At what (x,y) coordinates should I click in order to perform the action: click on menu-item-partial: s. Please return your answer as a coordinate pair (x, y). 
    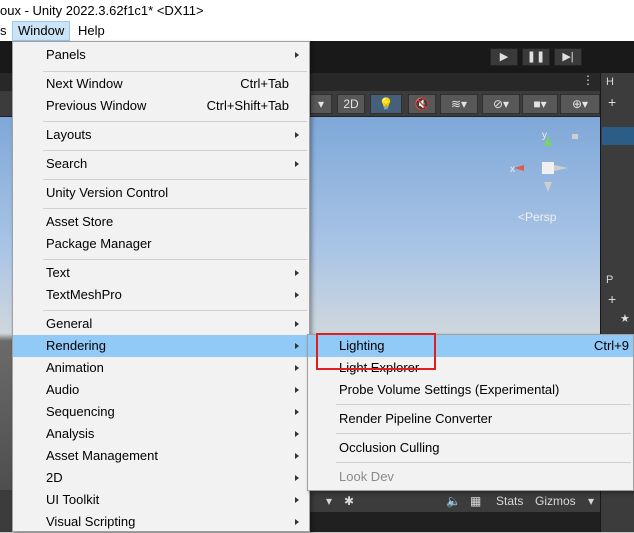
    Looking at the image, I should click on (5, 31).